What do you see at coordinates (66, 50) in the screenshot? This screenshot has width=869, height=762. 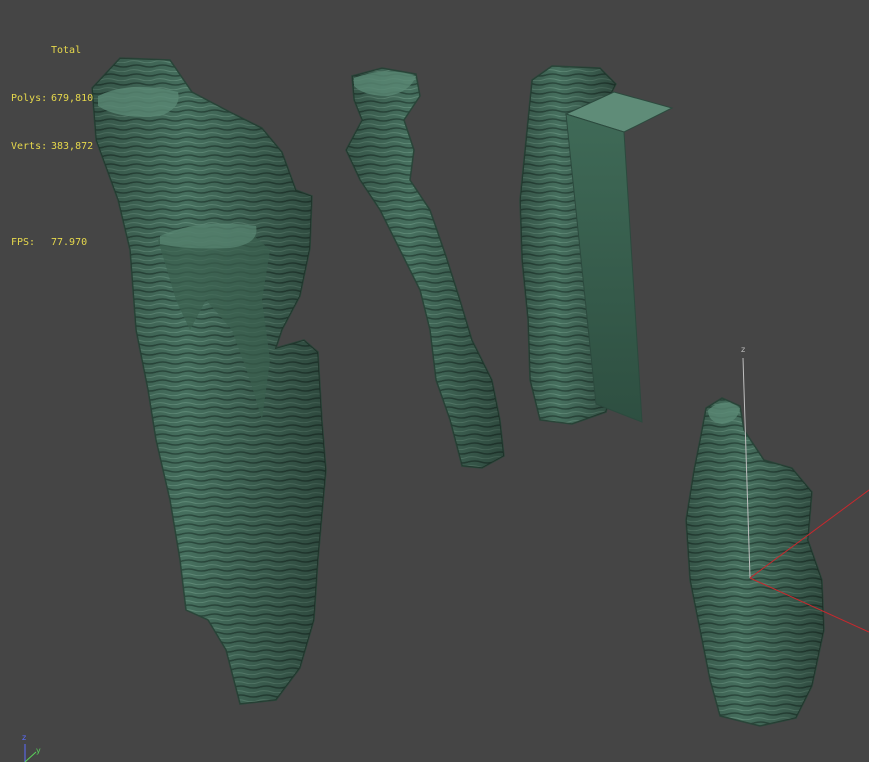 I see `stats-total-label: Total` at bounding box center [66, 50].